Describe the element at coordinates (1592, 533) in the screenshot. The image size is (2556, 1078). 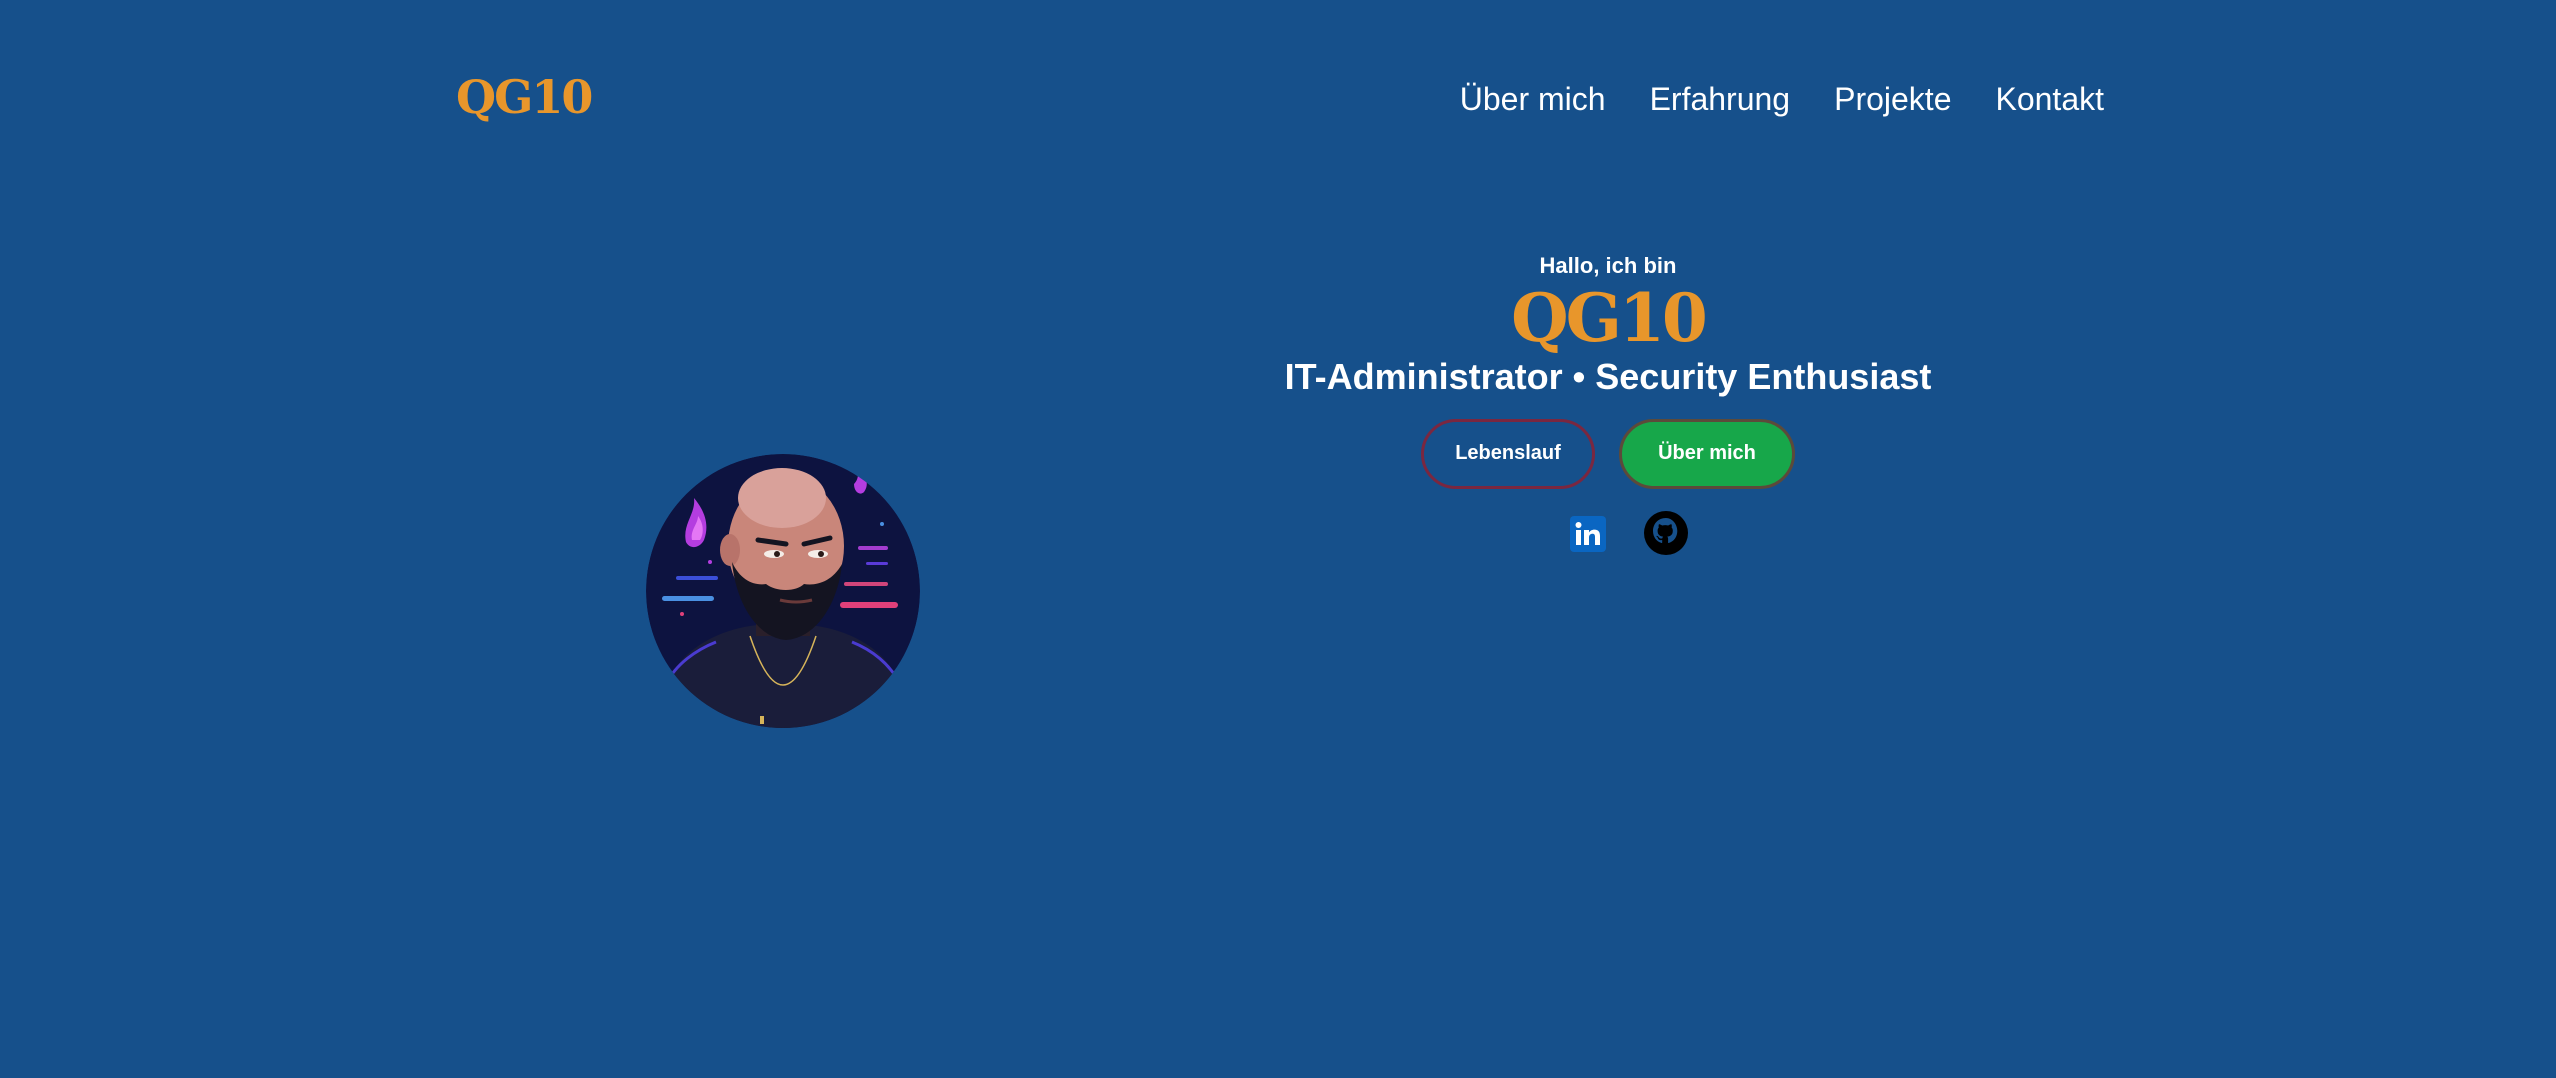
I see `linkedin-icon` at that location.